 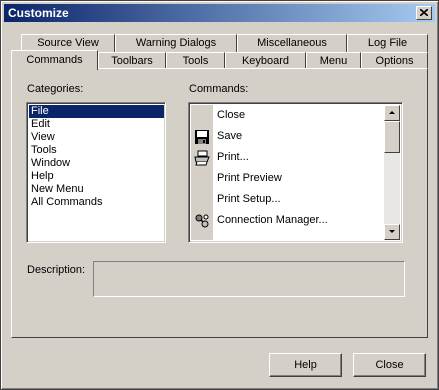 What do you see at coordinates (249, 178) in the screenshot?
I see `command-label: Print Preview` at bounding box center [249, 178].